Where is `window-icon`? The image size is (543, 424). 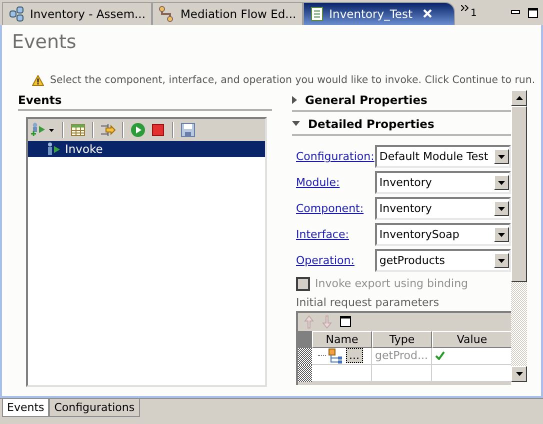
window-icon is located at coordinates (345, 322).